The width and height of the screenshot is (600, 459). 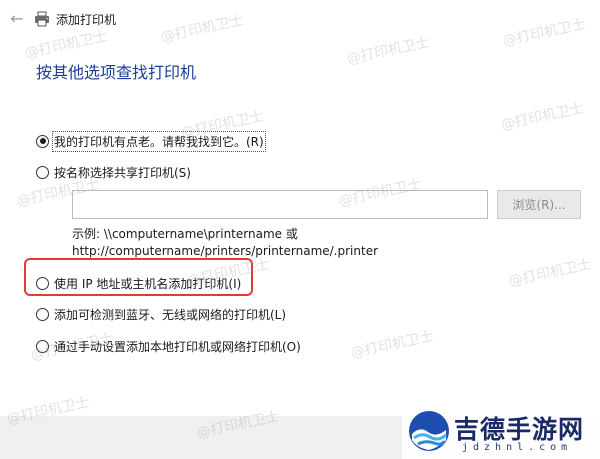 What do you see at coordinates (86, 20) in the screenshot?
I see `window-title: 添加打印机` at bounding box center [86, 20].